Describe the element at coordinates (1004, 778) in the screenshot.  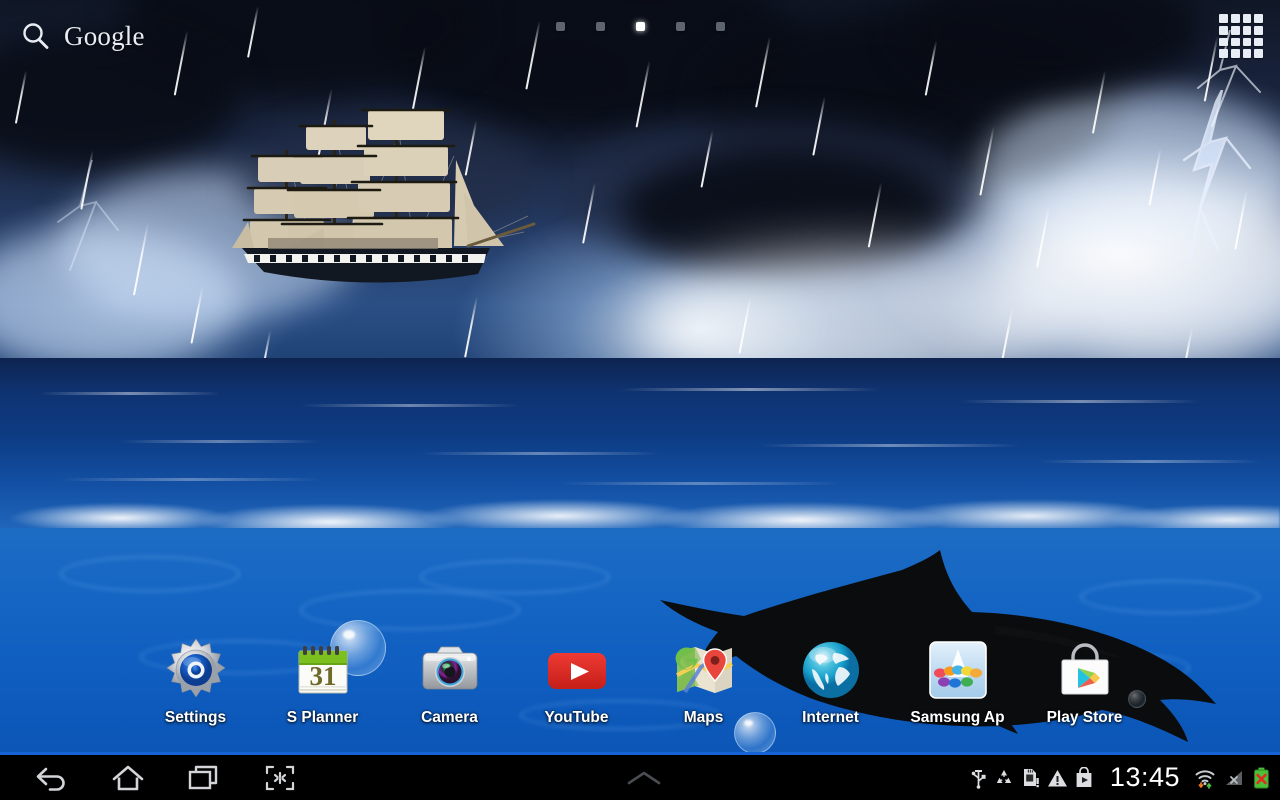
I see `recycle-icon` at that location.